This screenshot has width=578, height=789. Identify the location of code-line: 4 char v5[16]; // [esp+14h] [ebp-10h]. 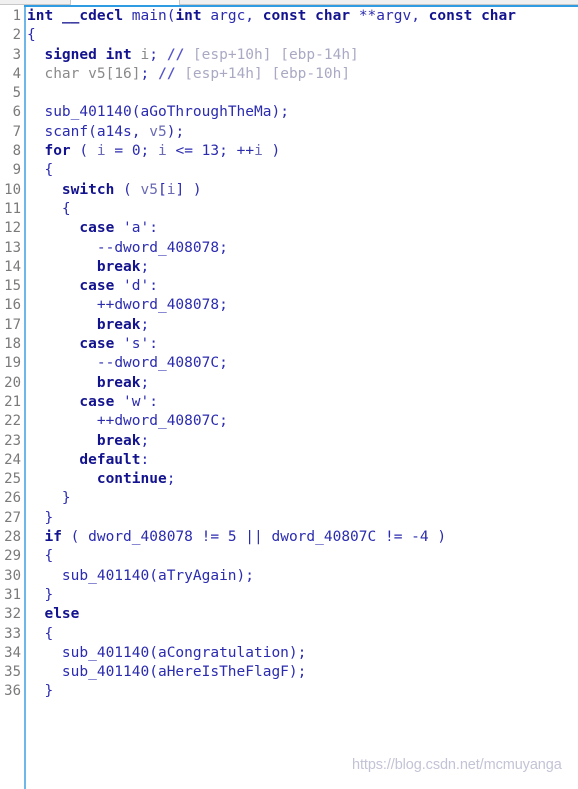
(289, 74).